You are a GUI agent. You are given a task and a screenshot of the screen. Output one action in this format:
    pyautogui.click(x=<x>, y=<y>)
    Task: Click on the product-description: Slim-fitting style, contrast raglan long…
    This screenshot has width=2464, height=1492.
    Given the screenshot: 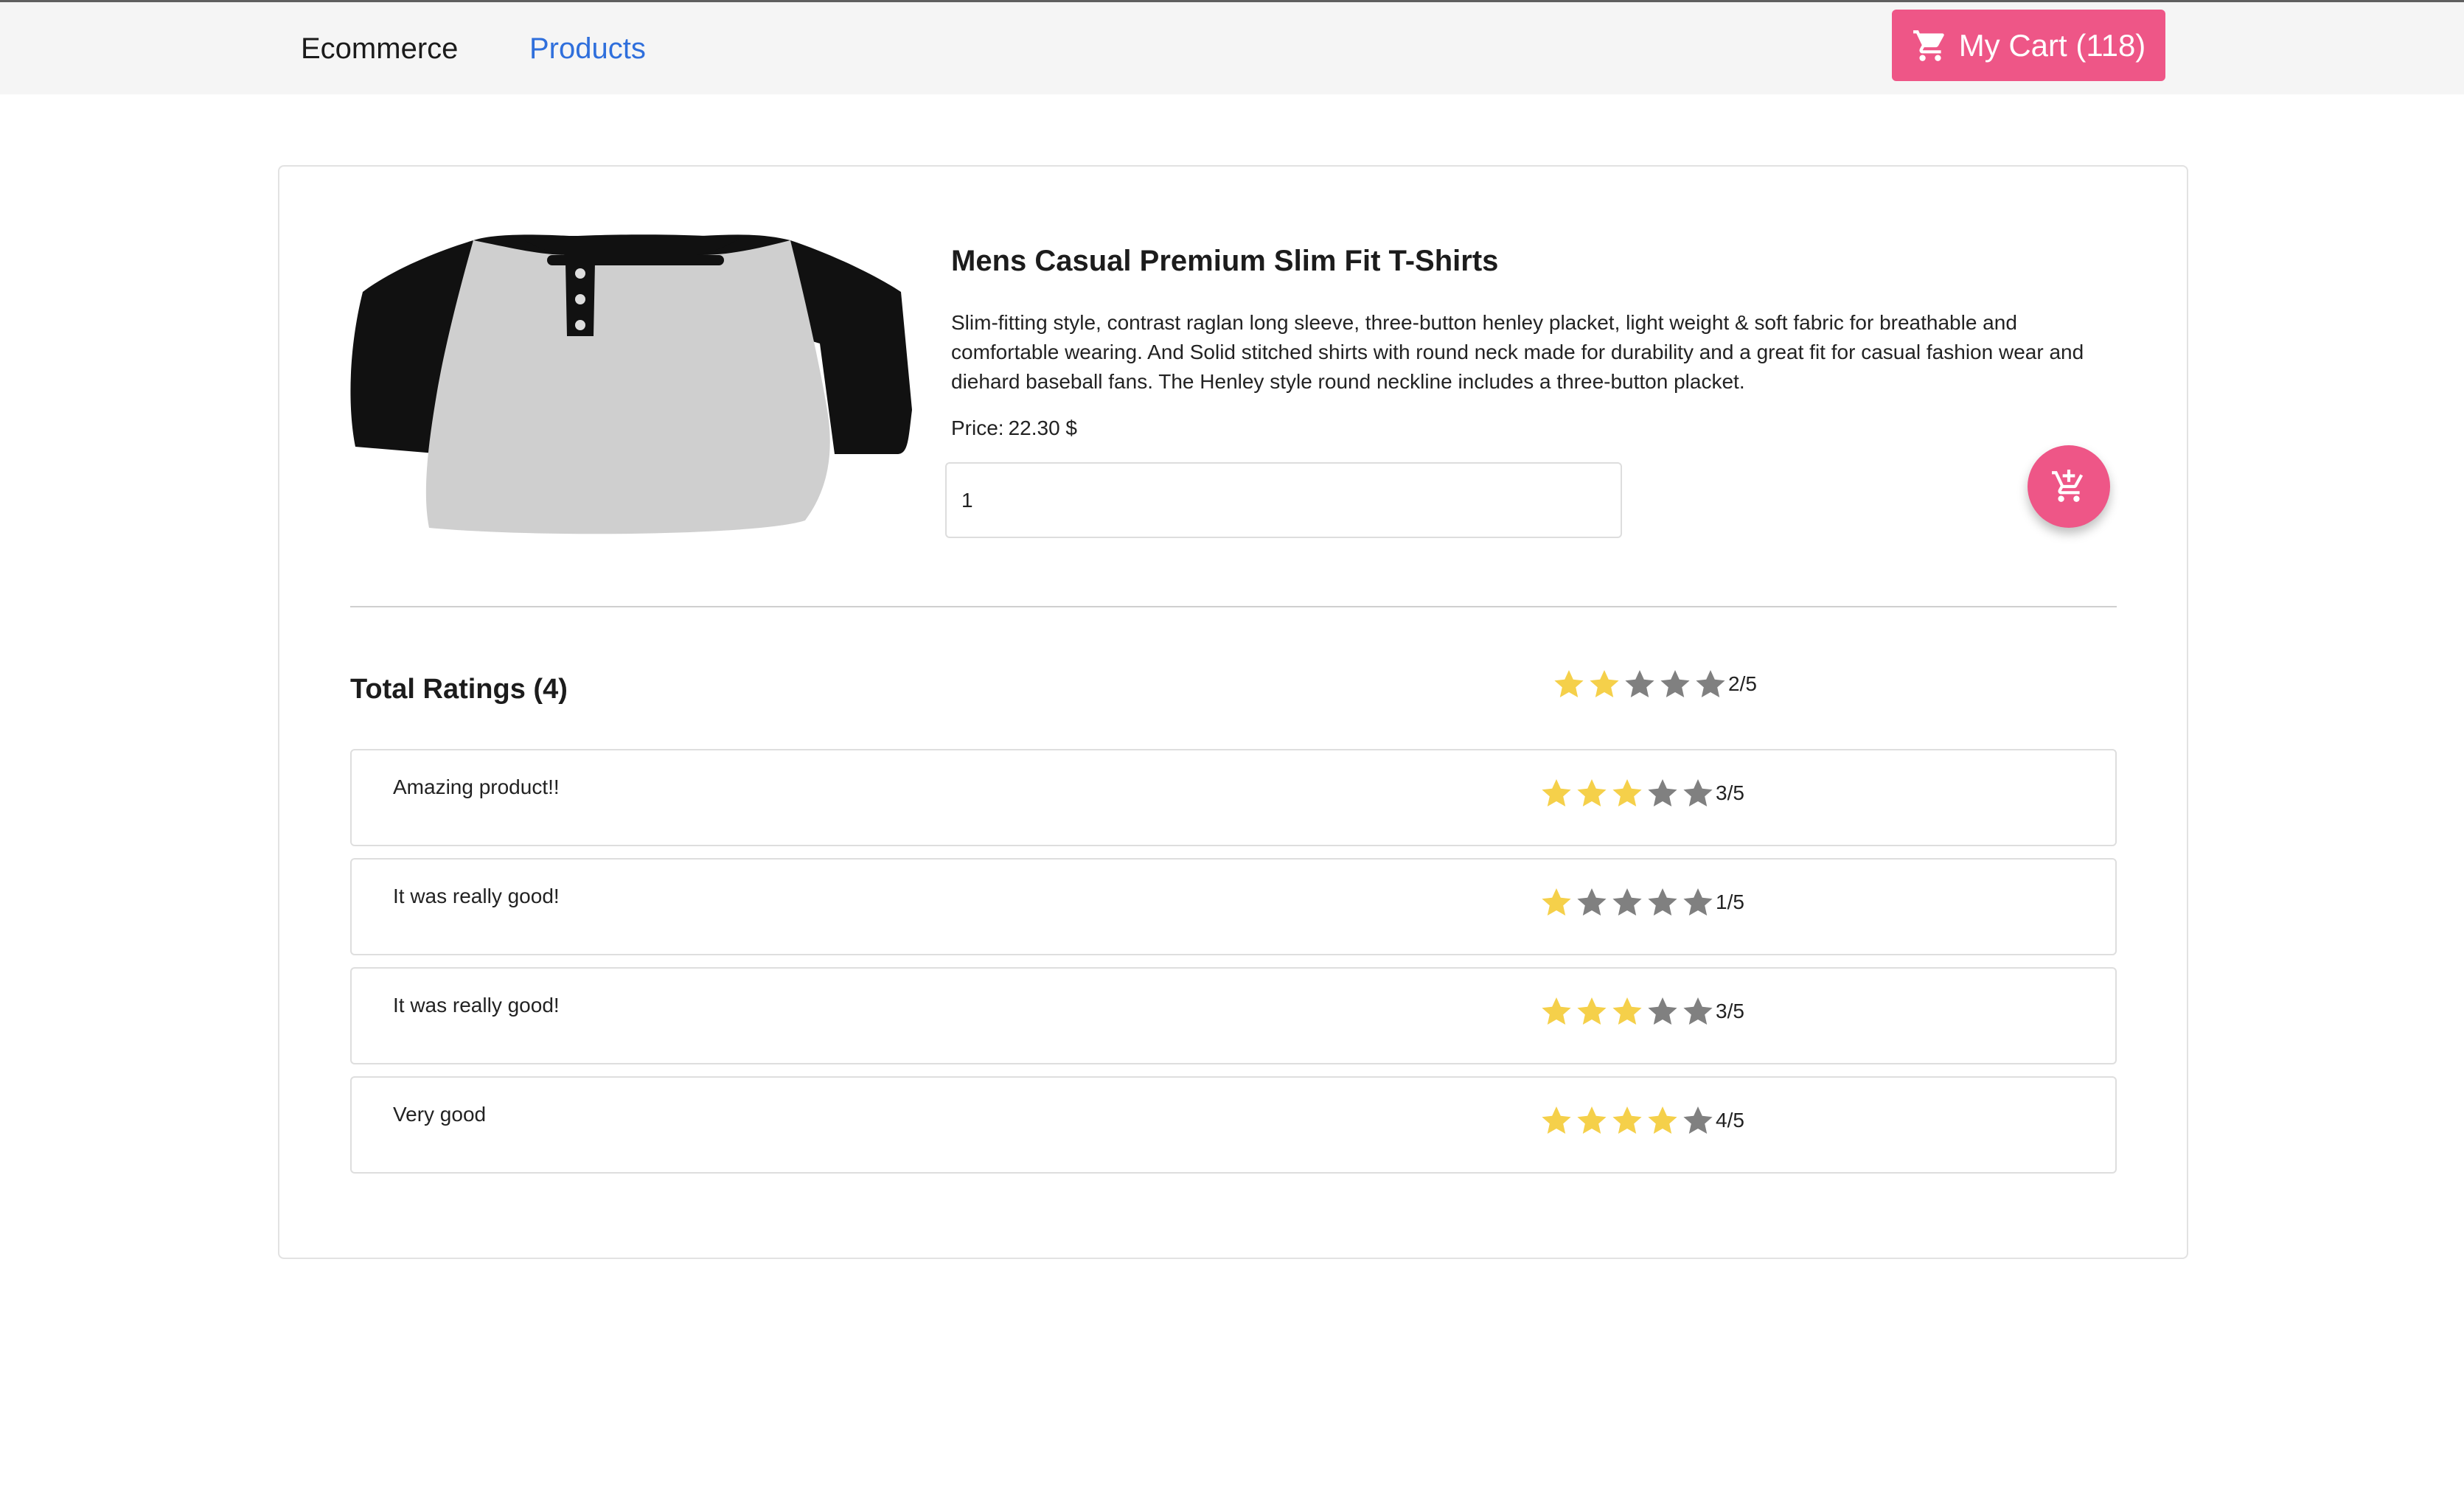 What is the action you would take?
    pyautogui.click(x=1517, y=352)
    